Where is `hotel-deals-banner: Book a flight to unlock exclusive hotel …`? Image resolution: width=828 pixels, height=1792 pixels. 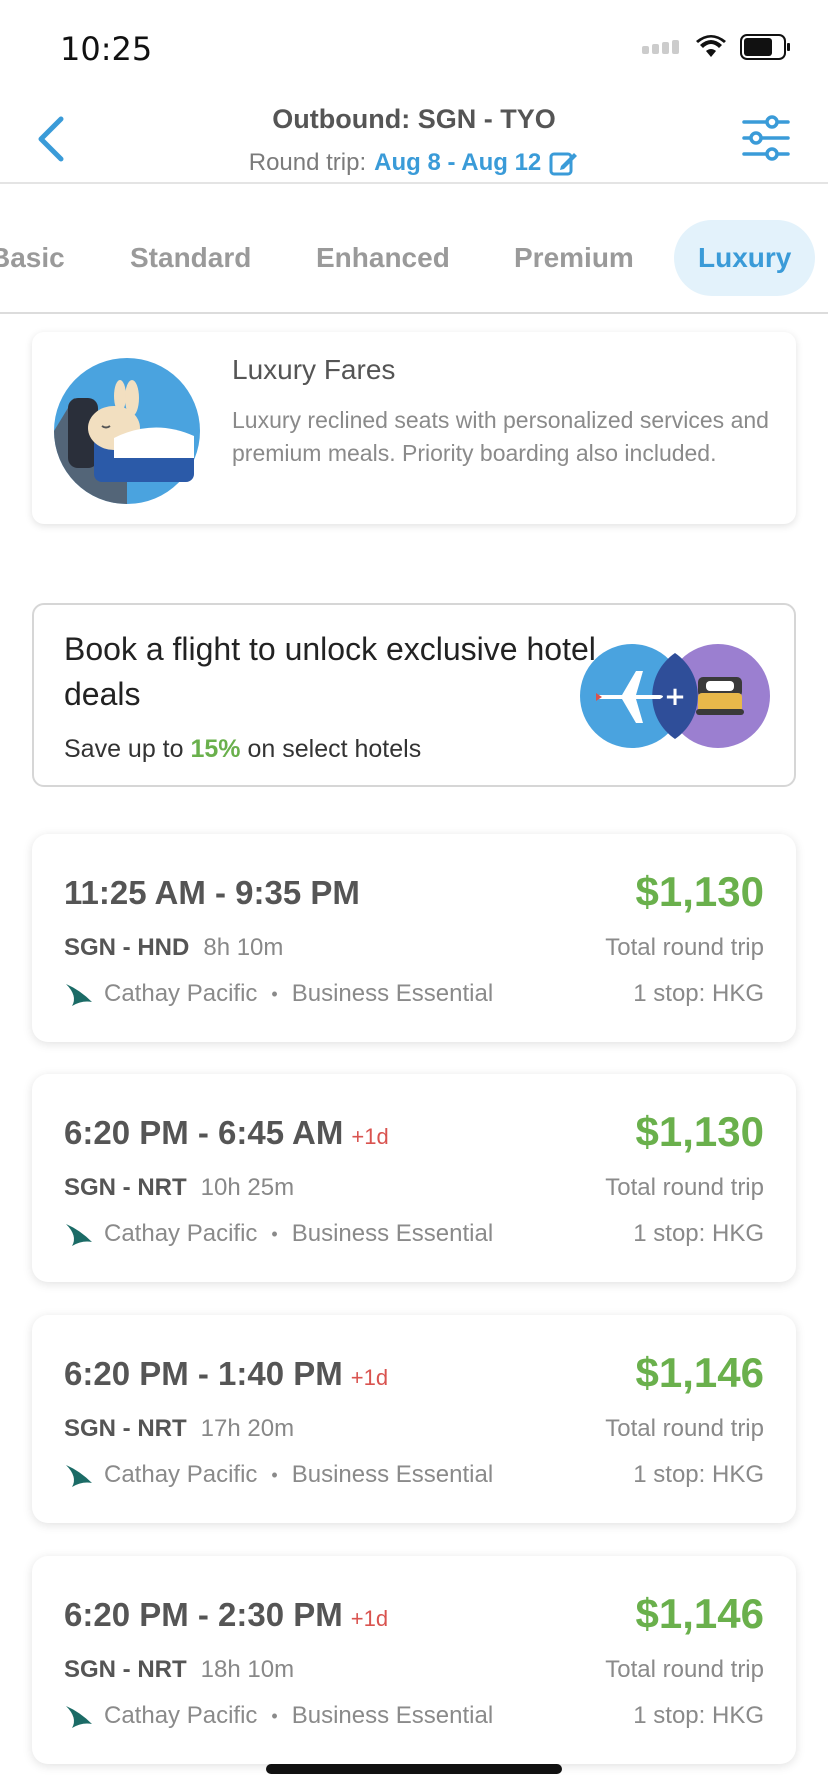 hotel-deals-banner: Book a flight to unlock exclusive hotel … is located at coordinates (414, 695).